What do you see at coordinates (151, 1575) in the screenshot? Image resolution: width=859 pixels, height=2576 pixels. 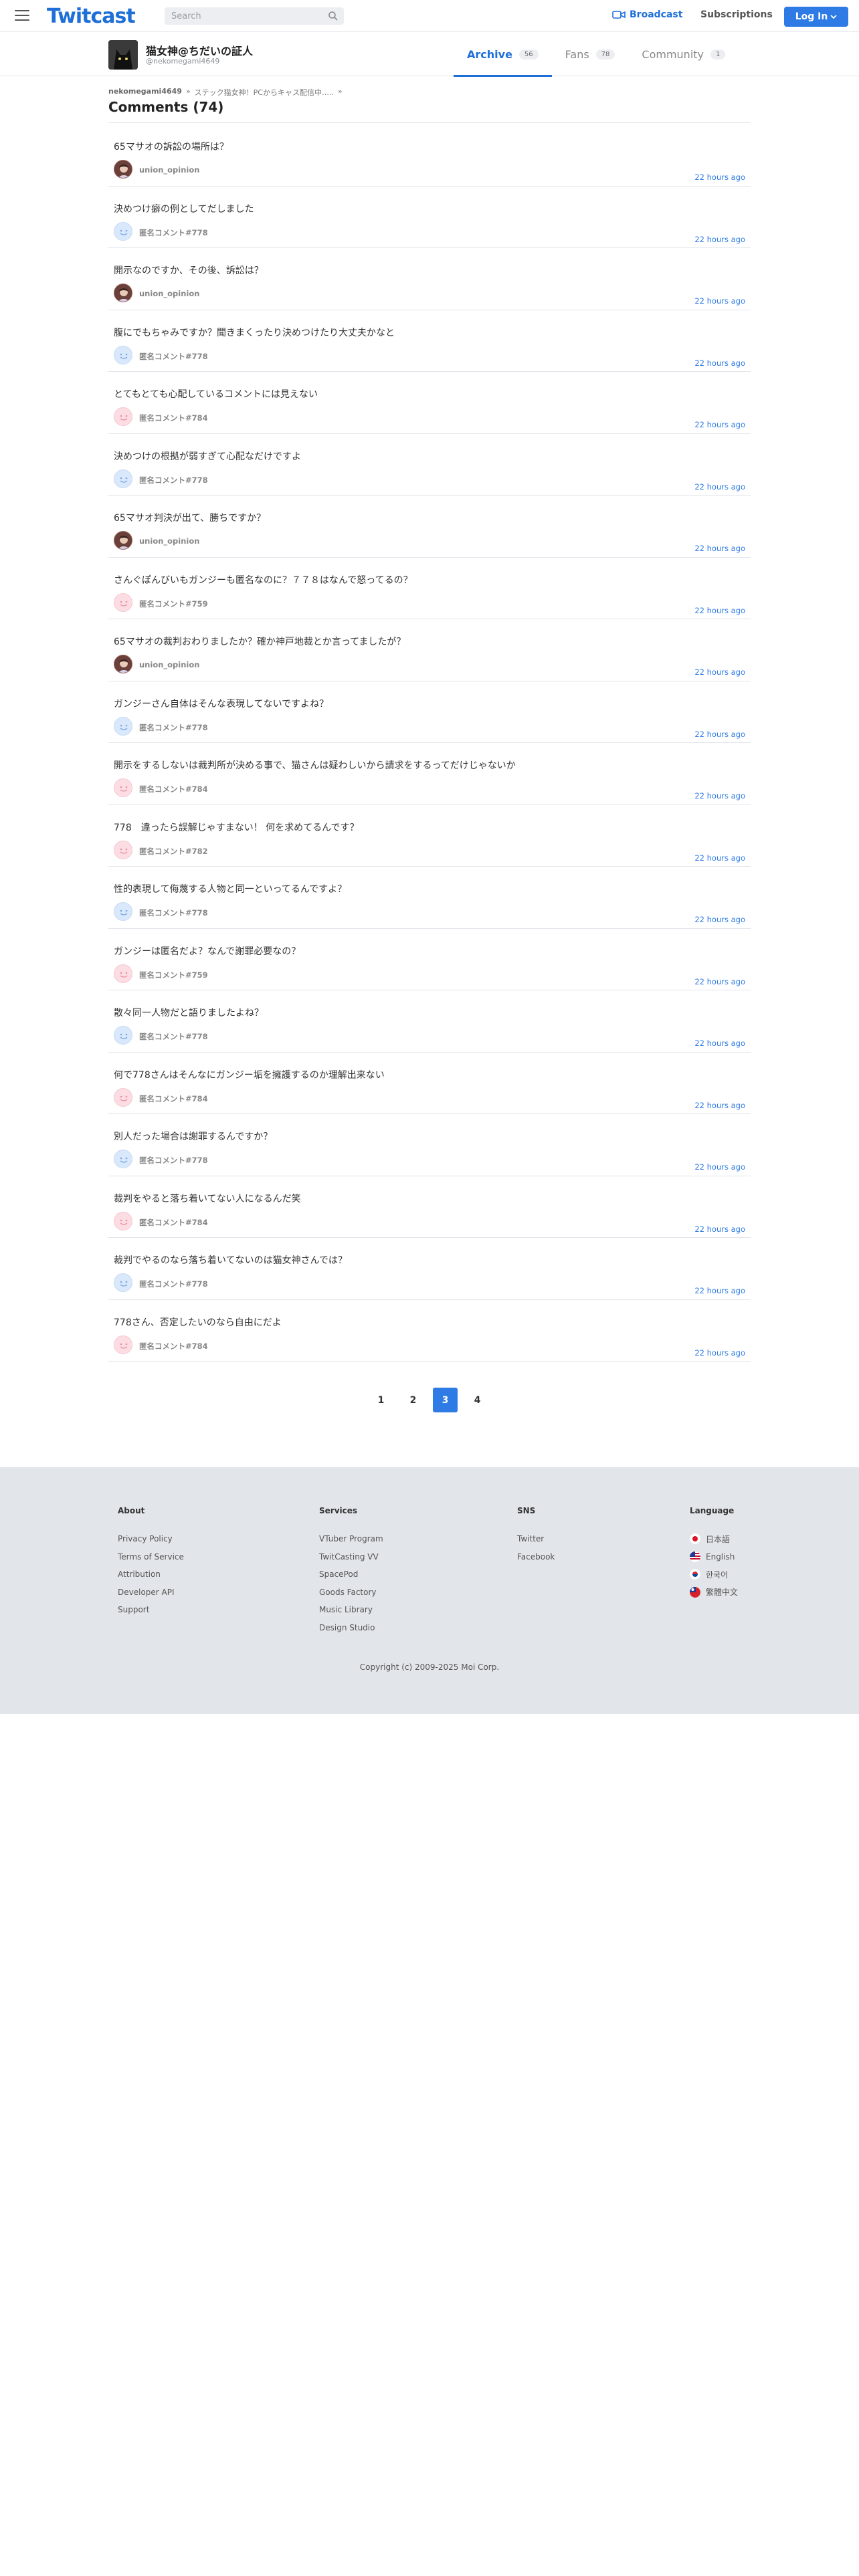 I see `footer-link: Attribution` at bounding box center [151, 1575].